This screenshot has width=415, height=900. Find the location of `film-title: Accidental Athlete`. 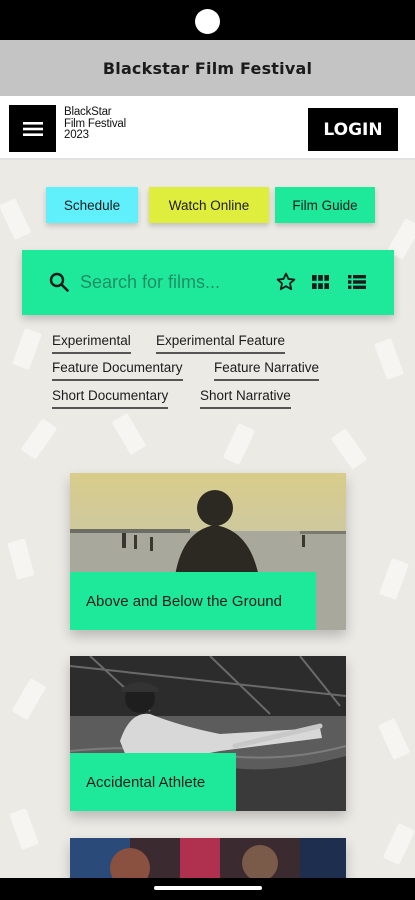

film-title: Accidental Athlete is located at coordinates (153, 782).